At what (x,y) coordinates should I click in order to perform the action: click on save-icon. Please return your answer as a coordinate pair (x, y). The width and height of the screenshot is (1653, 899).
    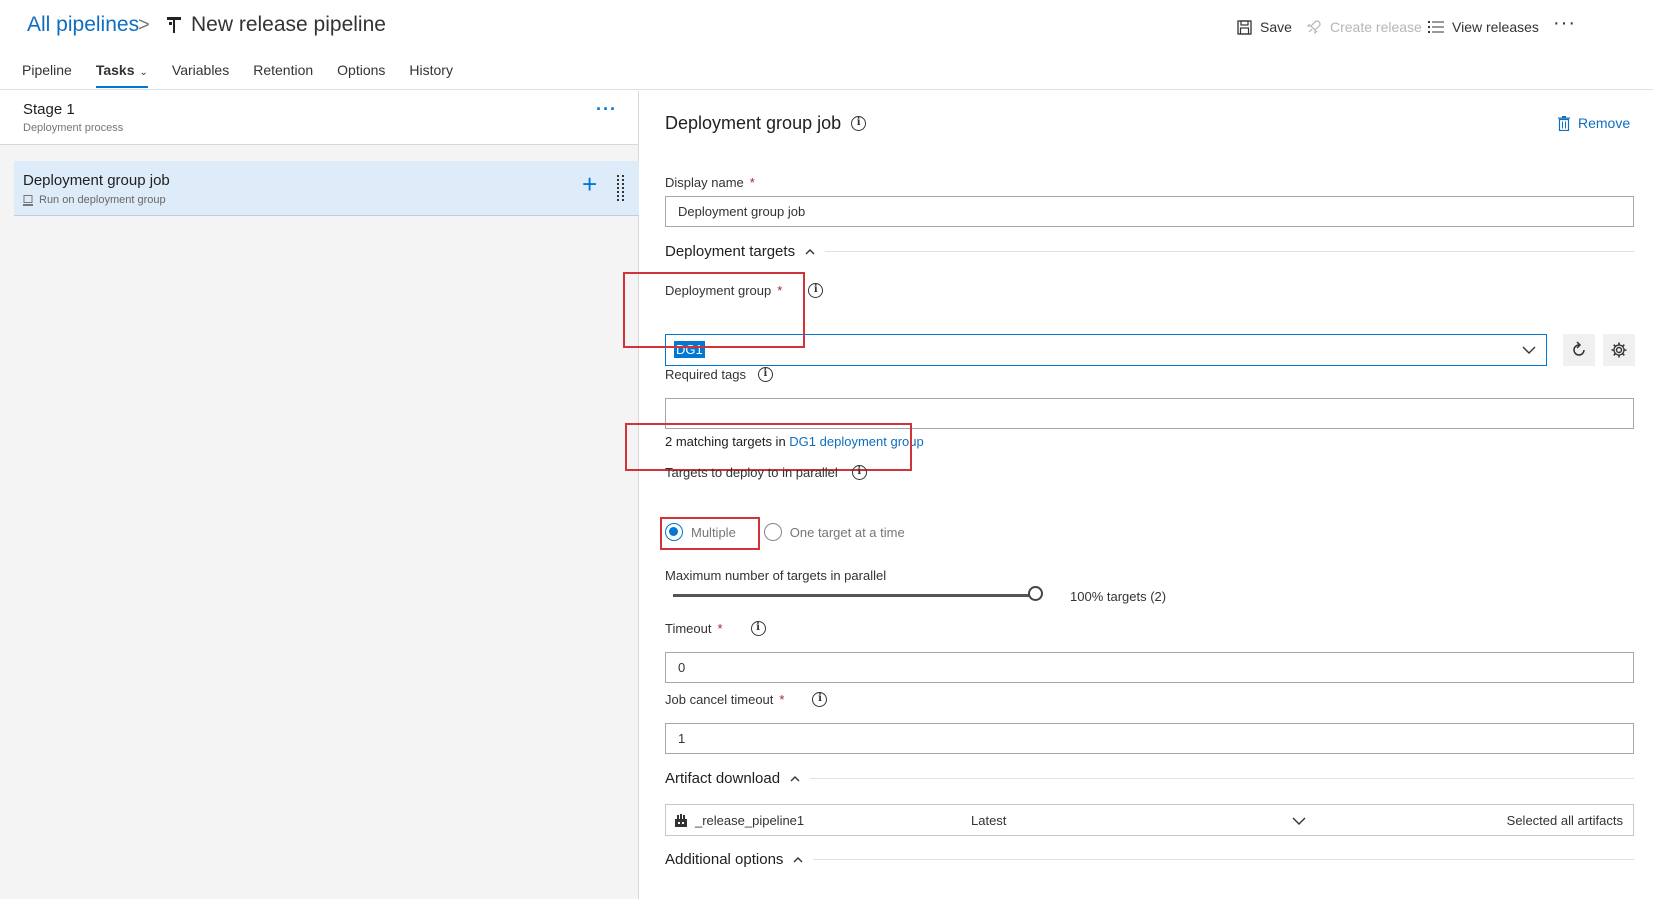
    Looking at the image, I should click on (1244, 27).